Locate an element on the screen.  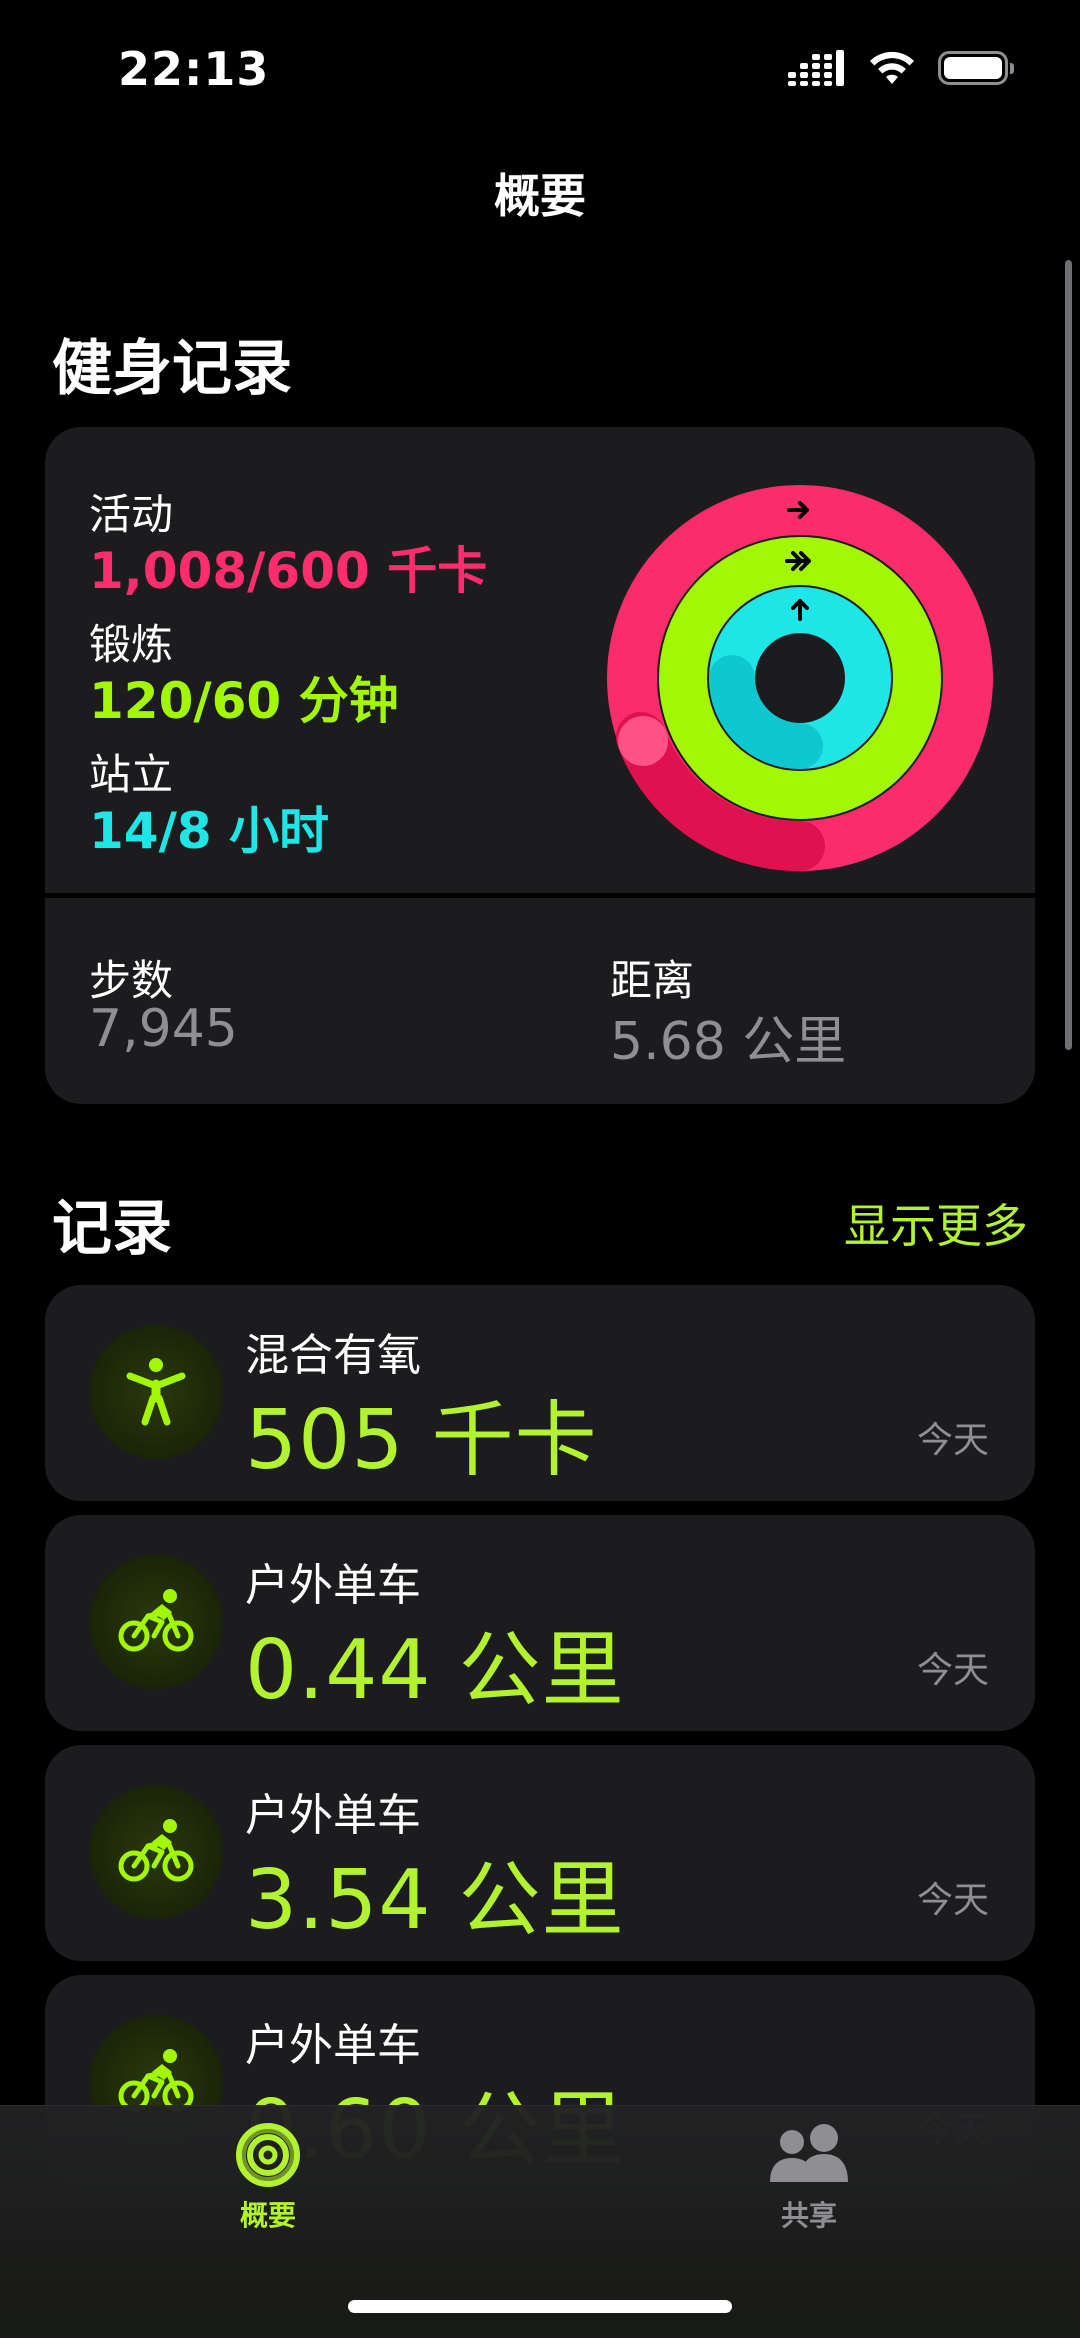
move-ring-end is located at coordinates (643, 741).